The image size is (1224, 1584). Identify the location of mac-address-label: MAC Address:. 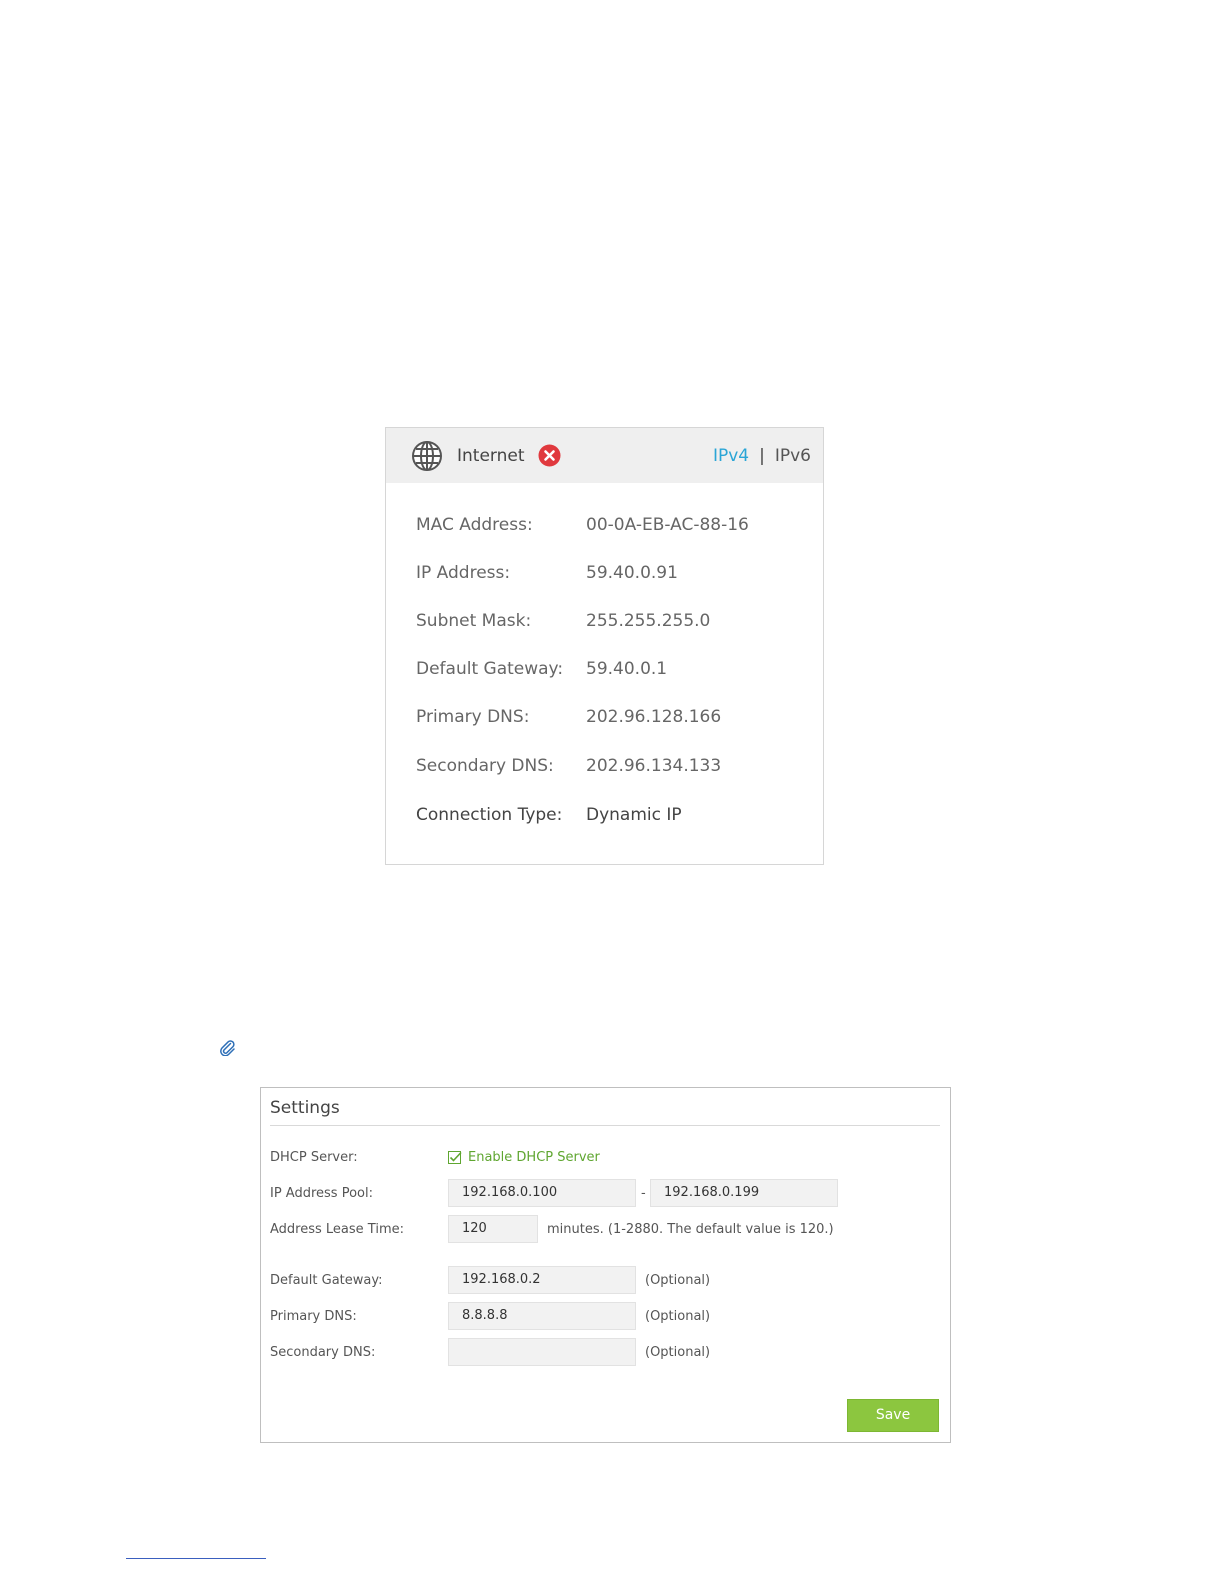
(474, 525).